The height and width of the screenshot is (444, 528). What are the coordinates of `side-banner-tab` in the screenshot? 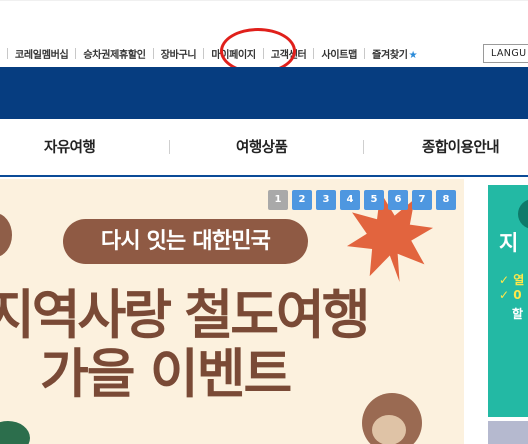 It's located at (508, 432).